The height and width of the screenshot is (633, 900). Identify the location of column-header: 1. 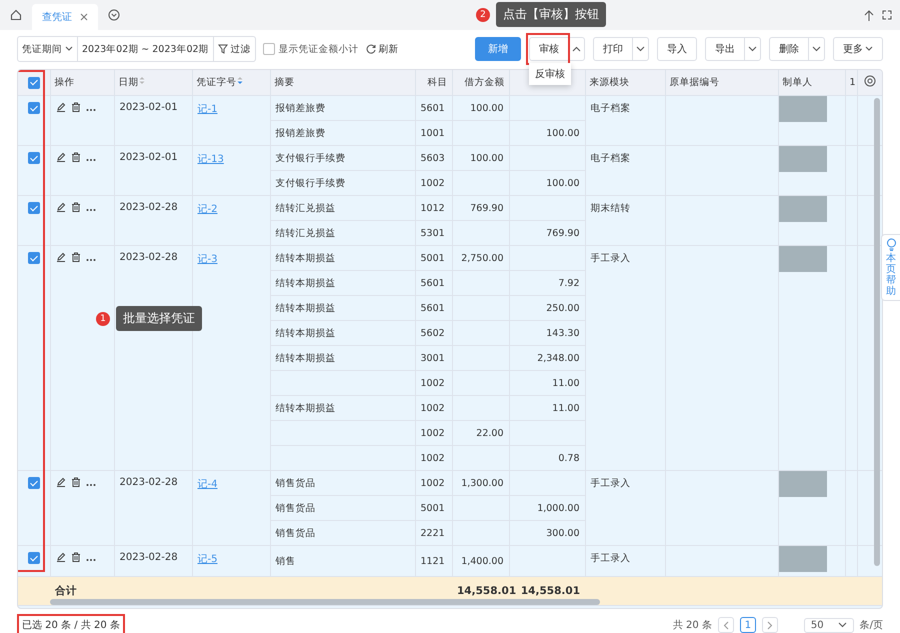
(853, 82).